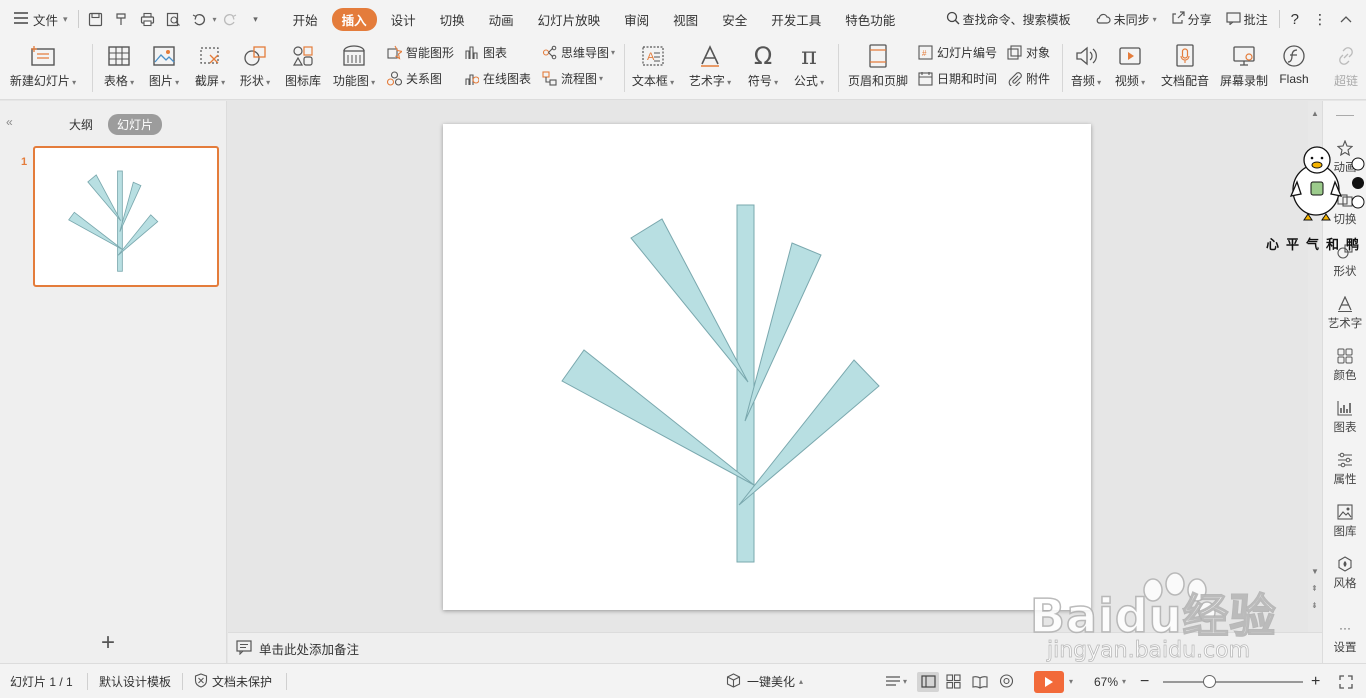  I want to click on file-menu: 文件 ▾, so click(37, 19).